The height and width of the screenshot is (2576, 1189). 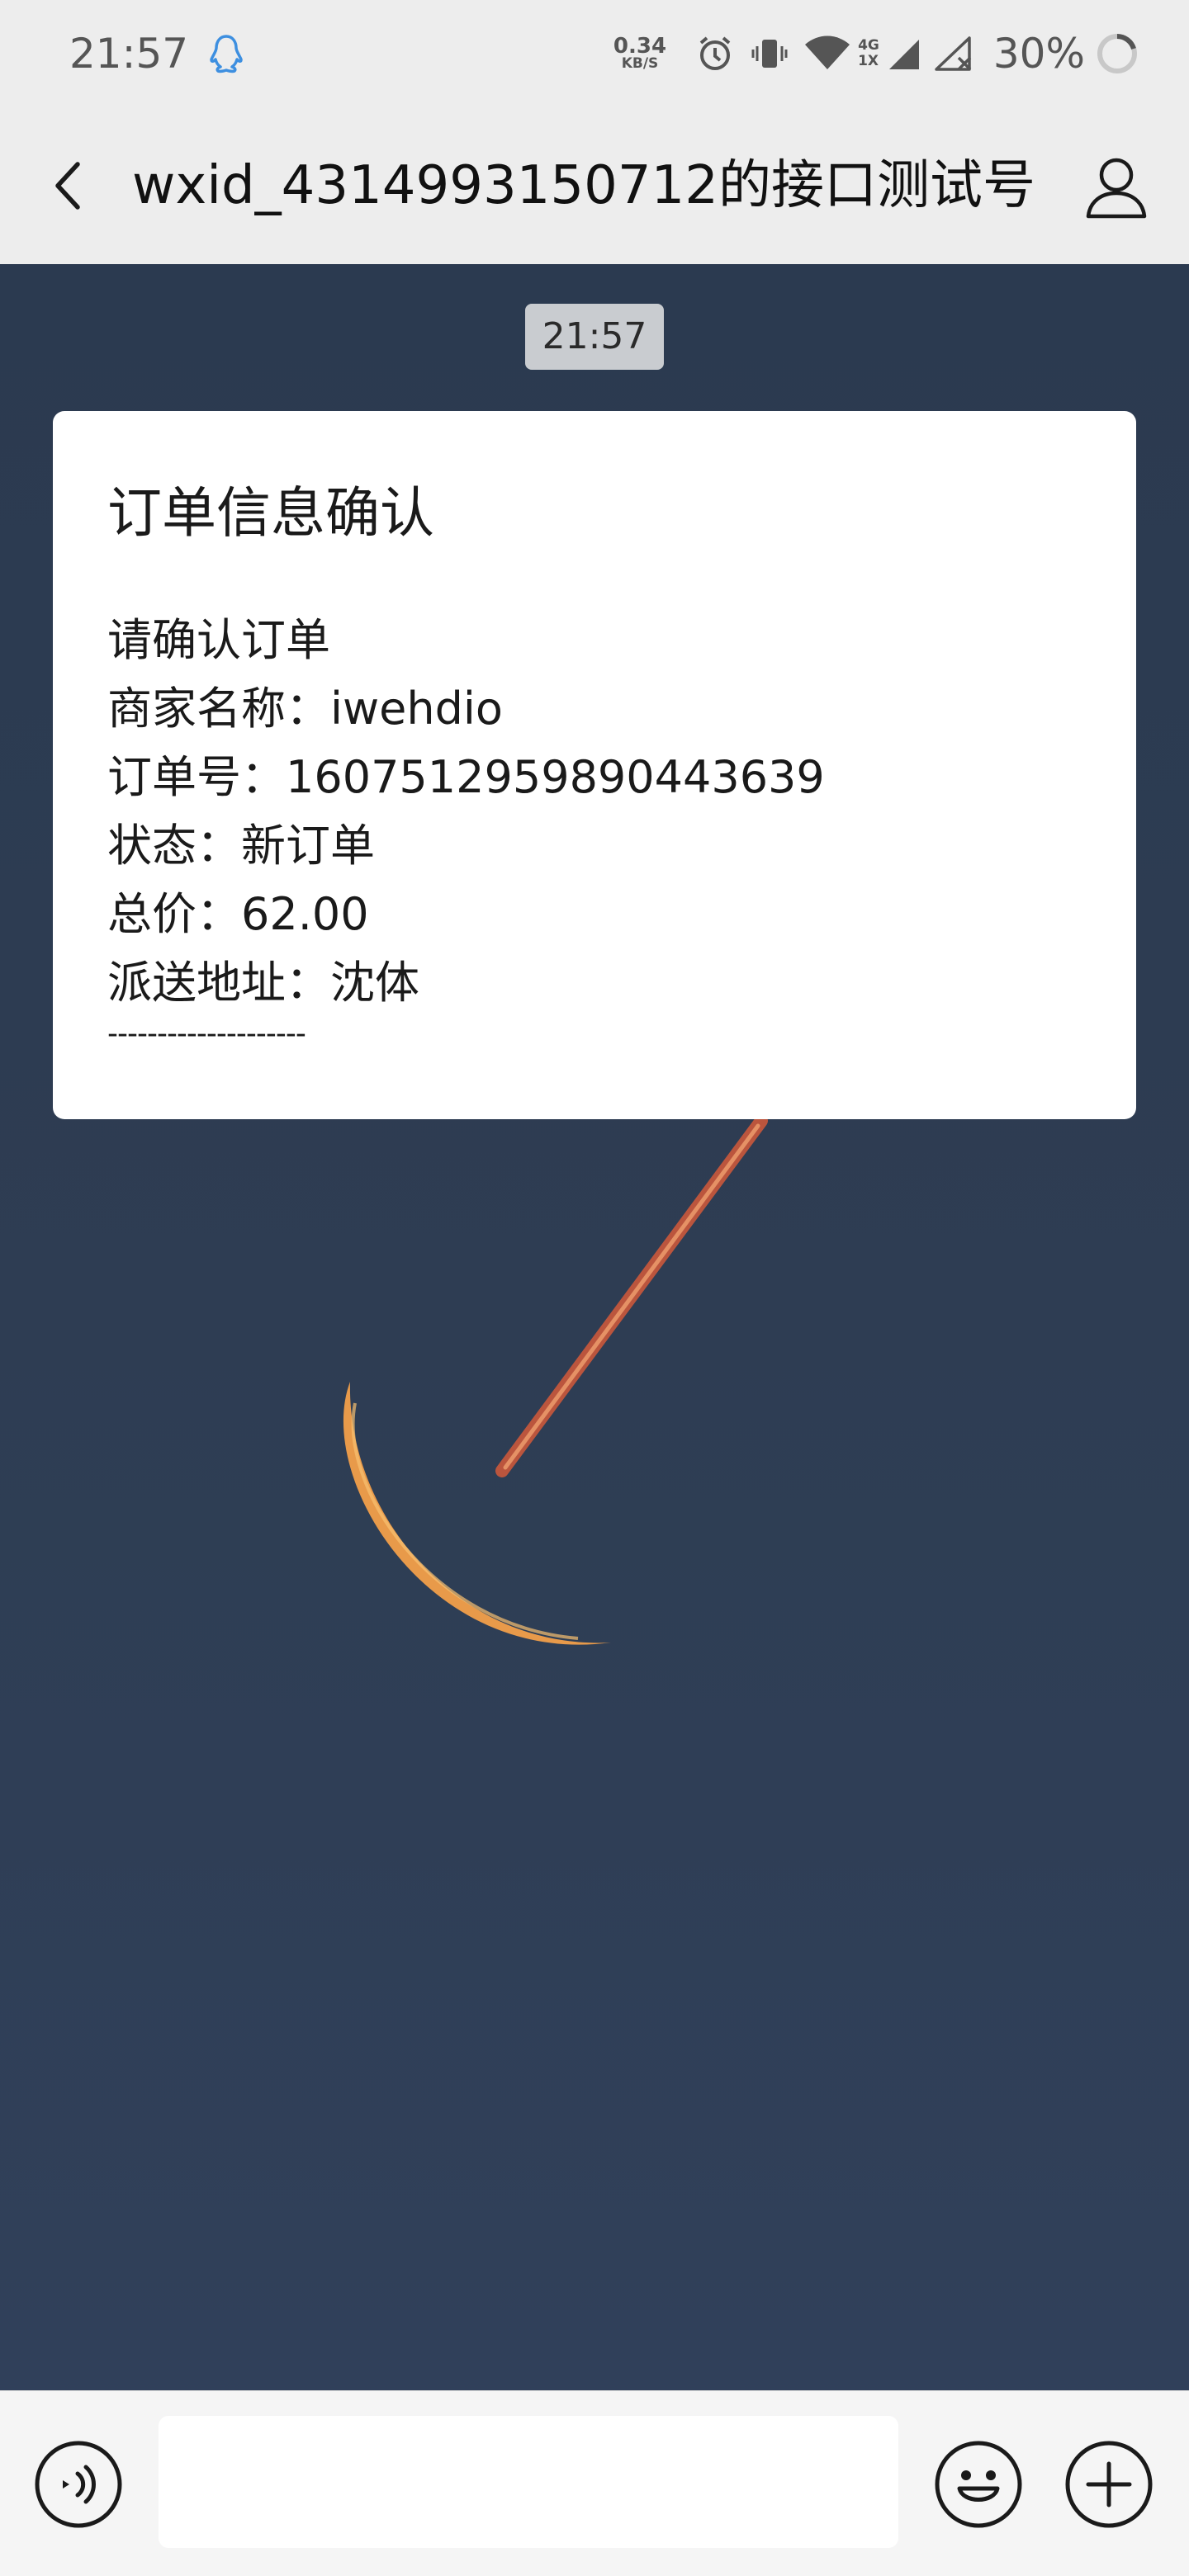 What do you see at coordinates (640, 63) in the screenshot?
I see `net-speed-unit: KB/S` at bounding box center [640, 63].